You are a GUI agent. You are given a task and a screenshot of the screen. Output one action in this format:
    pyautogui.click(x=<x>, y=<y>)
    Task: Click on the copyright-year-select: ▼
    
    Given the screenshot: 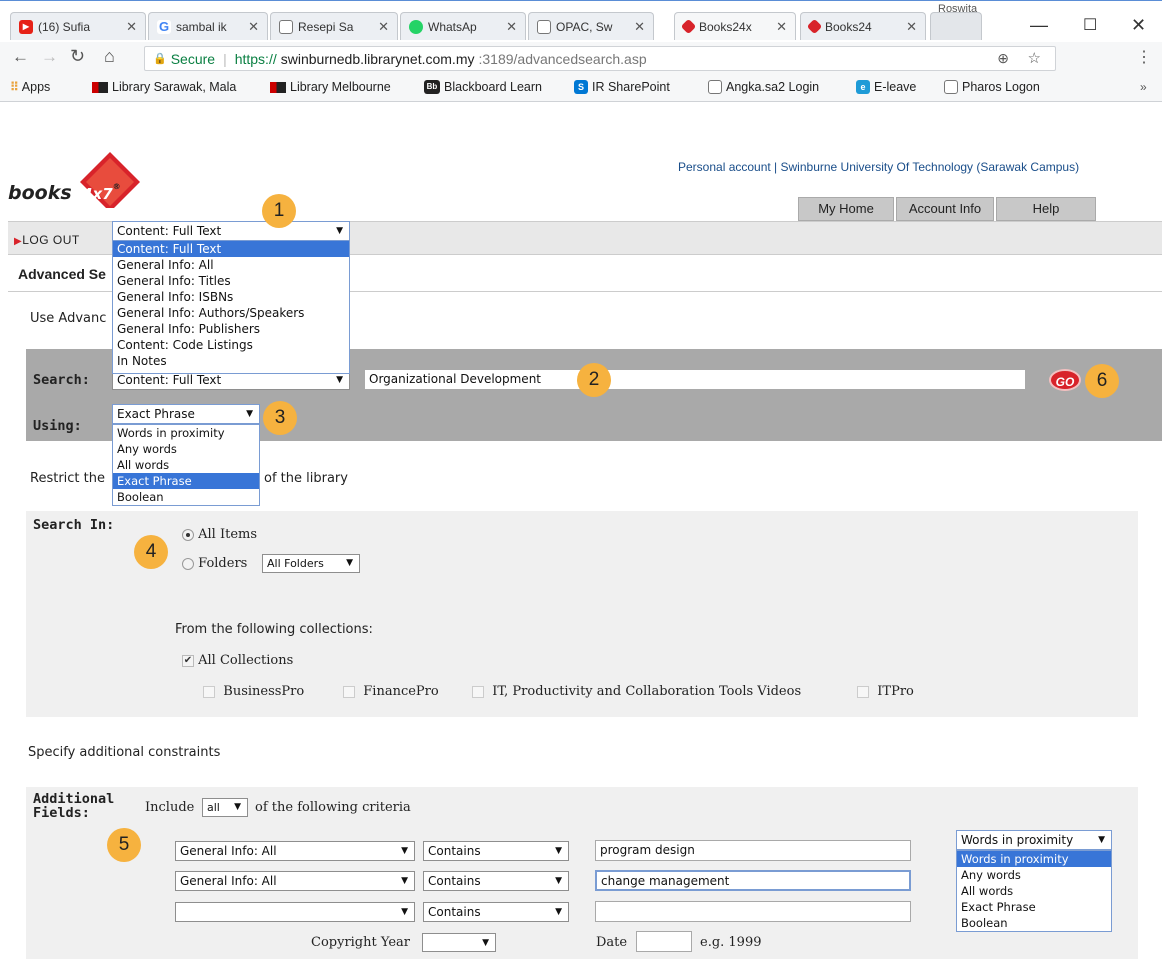 What is the action you would take?
    pyautogui.click(x=459, y=942)
    